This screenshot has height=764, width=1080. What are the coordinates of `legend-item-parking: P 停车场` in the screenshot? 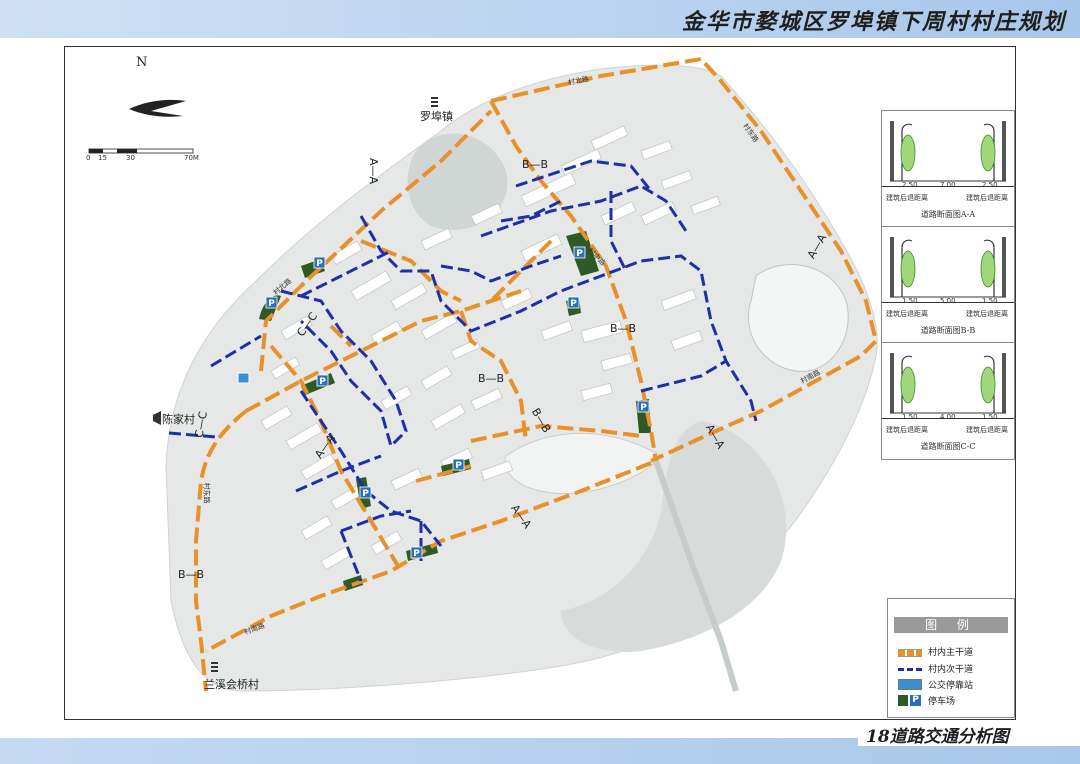 It's located at (953, 701).